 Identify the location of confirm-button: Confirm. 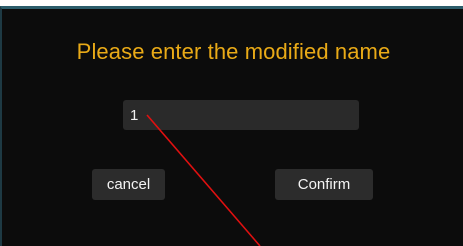
(324, 184).